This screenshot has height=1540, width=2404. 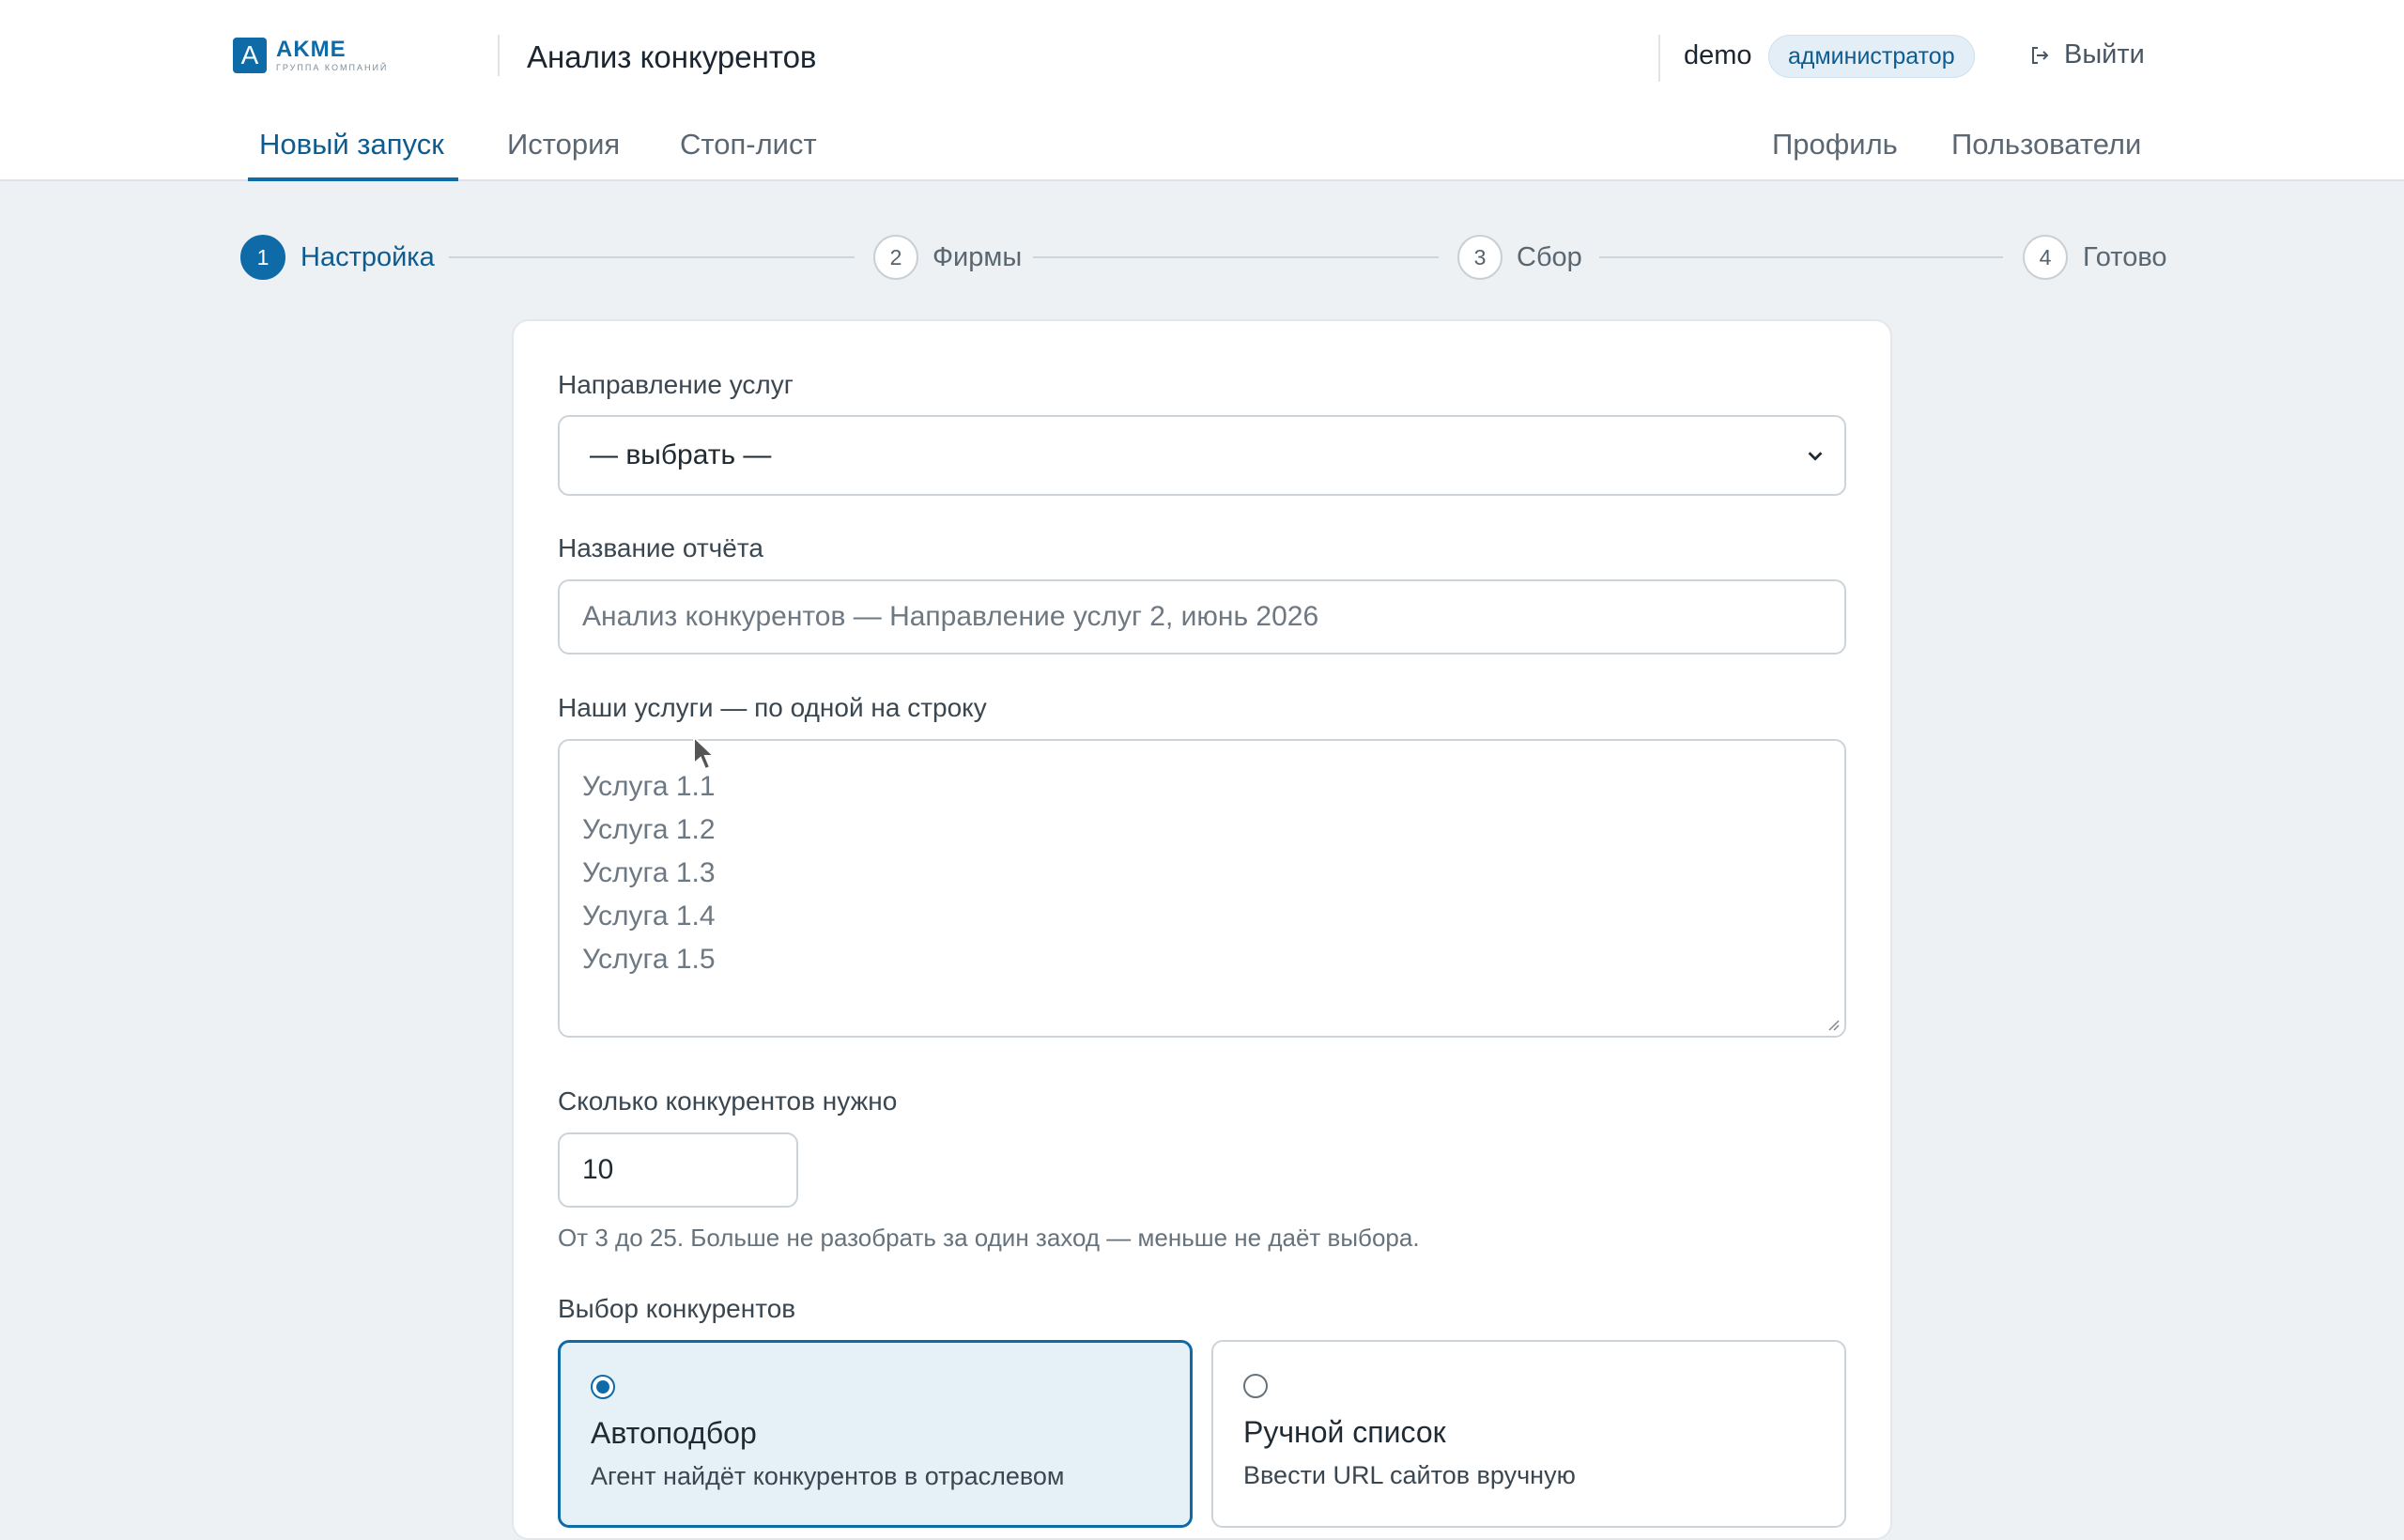 I want to click on option-manual-description: Ввести URL сайтов вручную, so click(x=1409, y=1475).